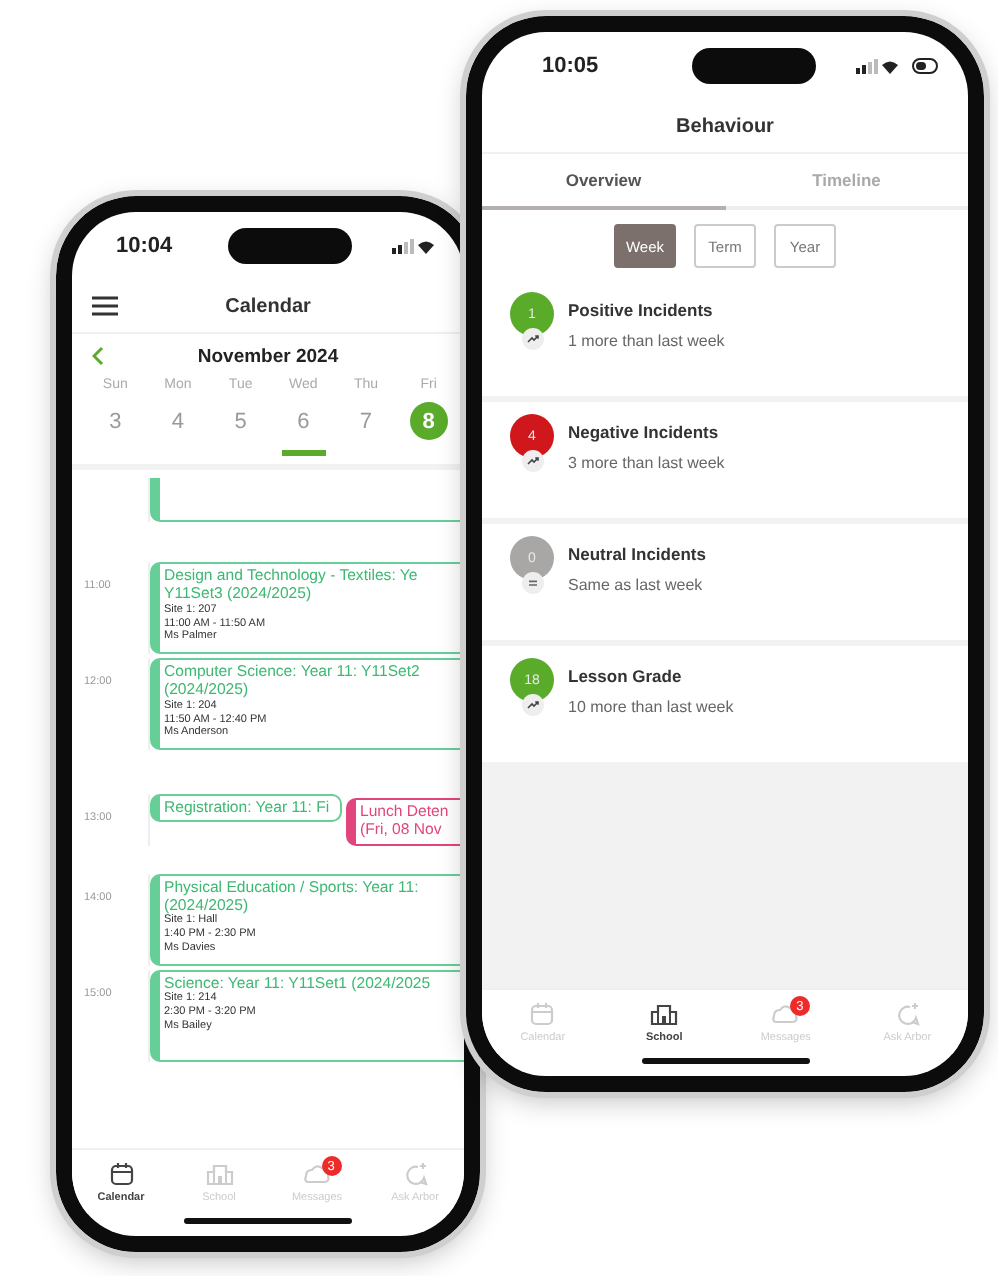  Describe the element at coordinates (428, 421) in the screenshot. I see `date-button: 8` at that location.